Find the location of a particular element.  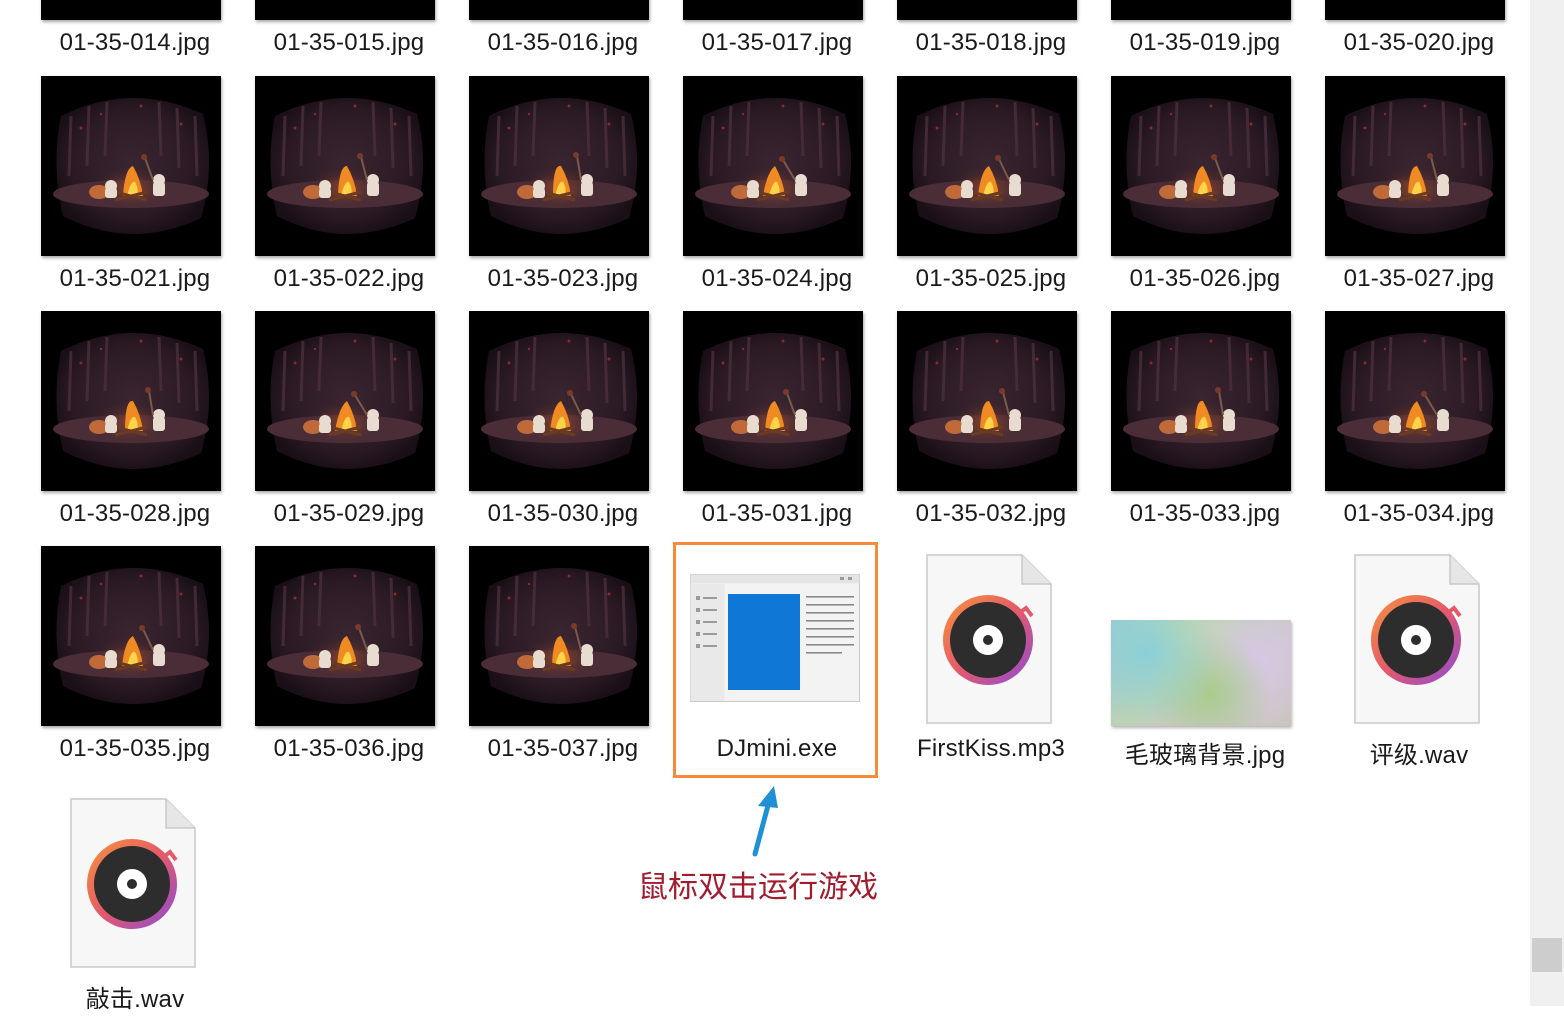

file-name-label: FirstKiss.mp3 is located at coordinates (991, 748).